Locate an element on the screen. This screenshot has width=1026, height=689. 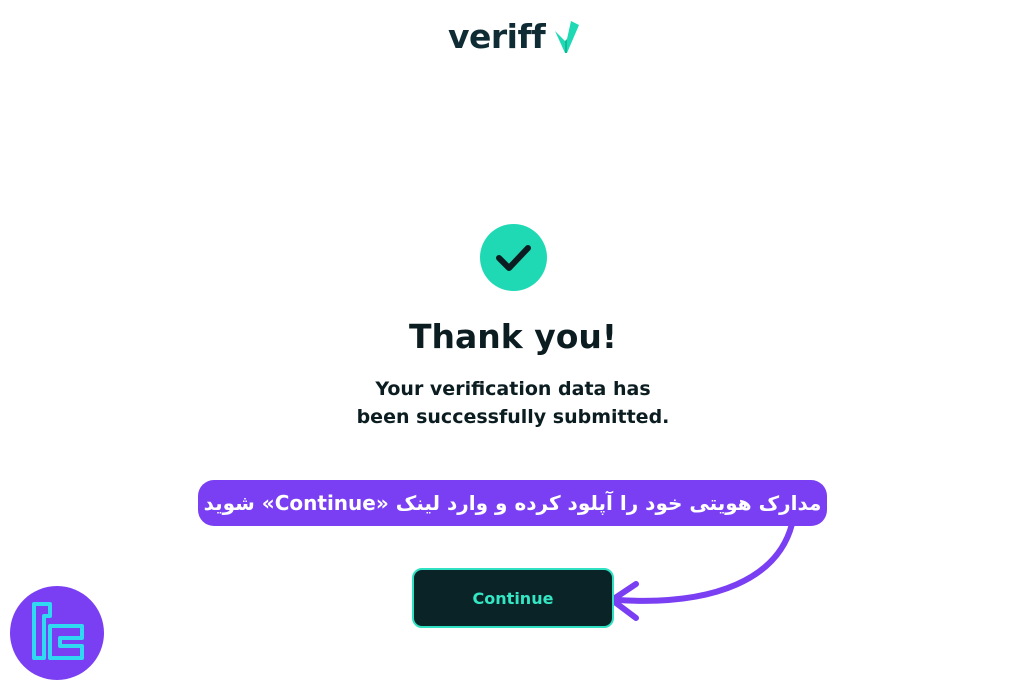
logo-wordmark: veriff is located at coordinates (497, 36).